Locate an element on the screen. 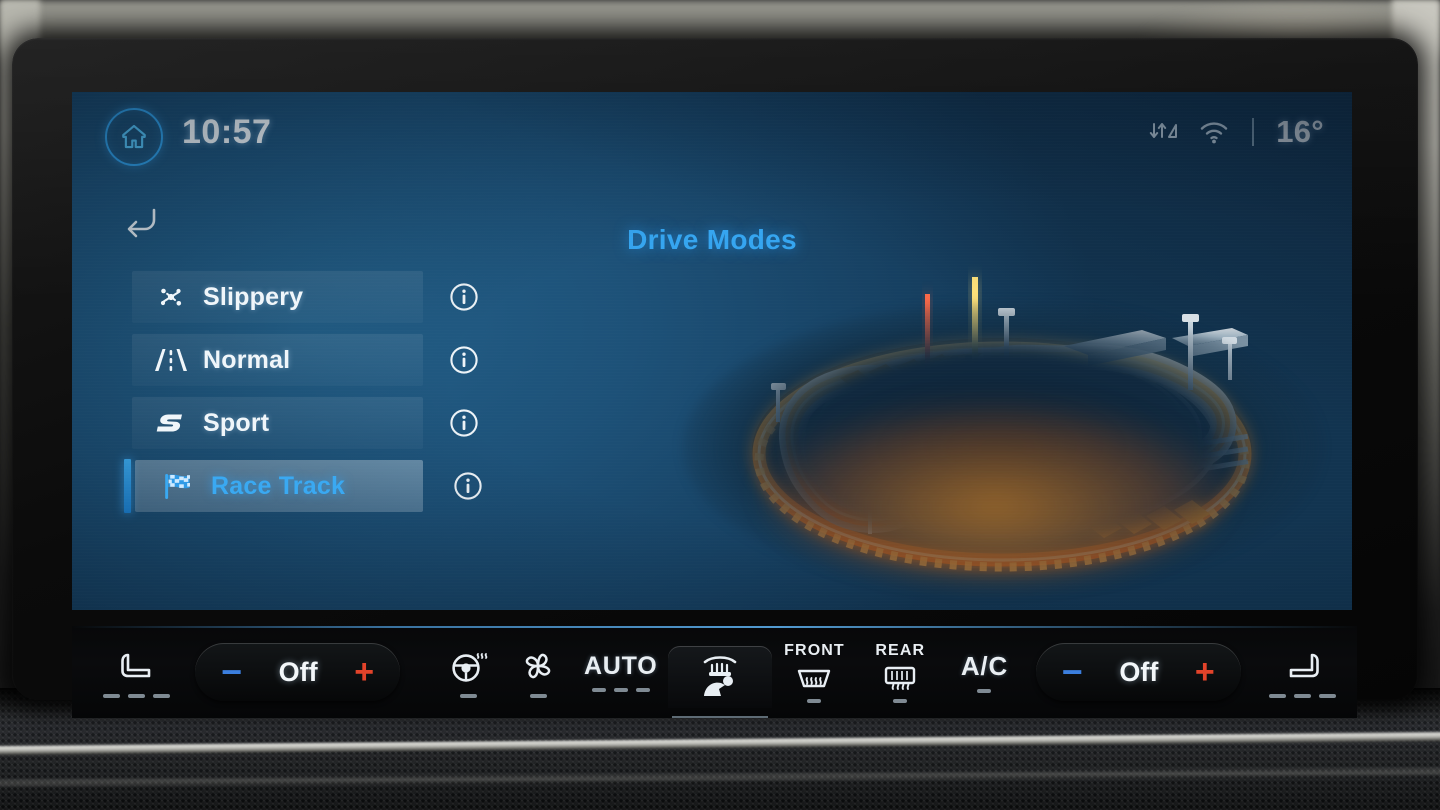 The height and width of the screenshot is (810, 1440). rear-defrost-level-indicators is located at coordinates (900, 700).